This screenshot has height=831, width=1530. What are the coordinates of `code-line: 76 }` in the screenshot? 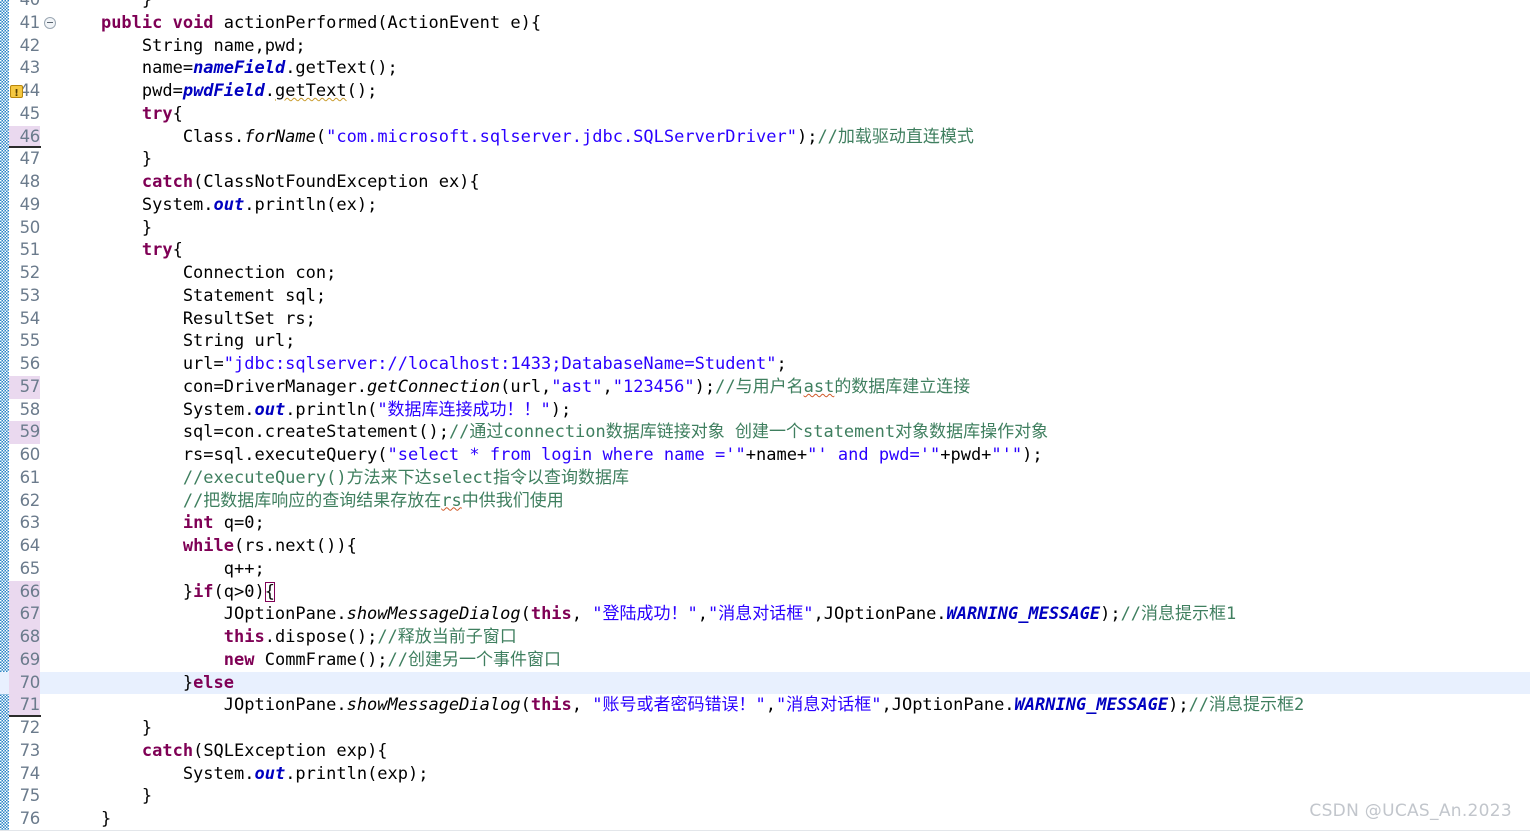 It's located at (765, 819).